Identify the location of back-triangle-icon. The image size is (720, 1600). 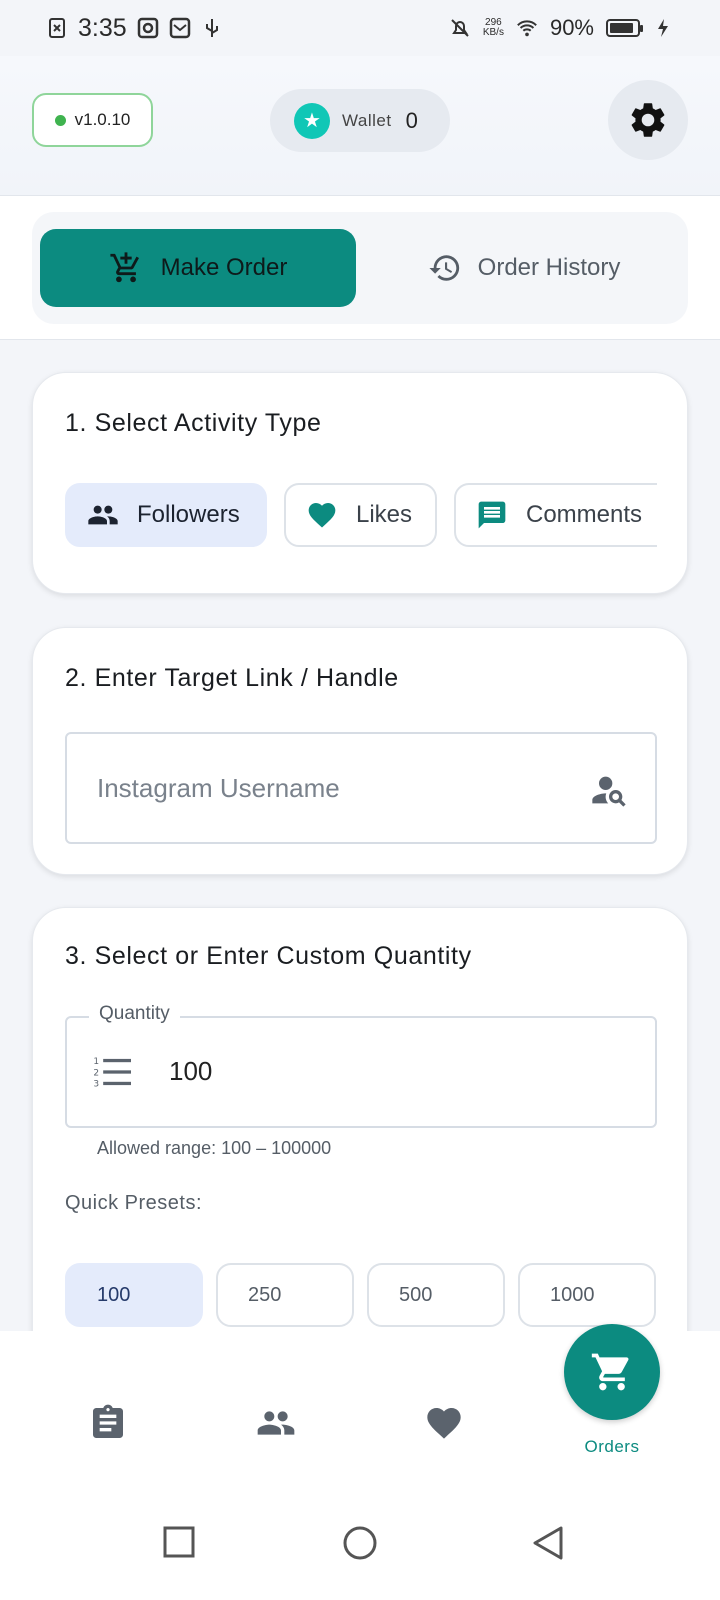
(548, 1543).